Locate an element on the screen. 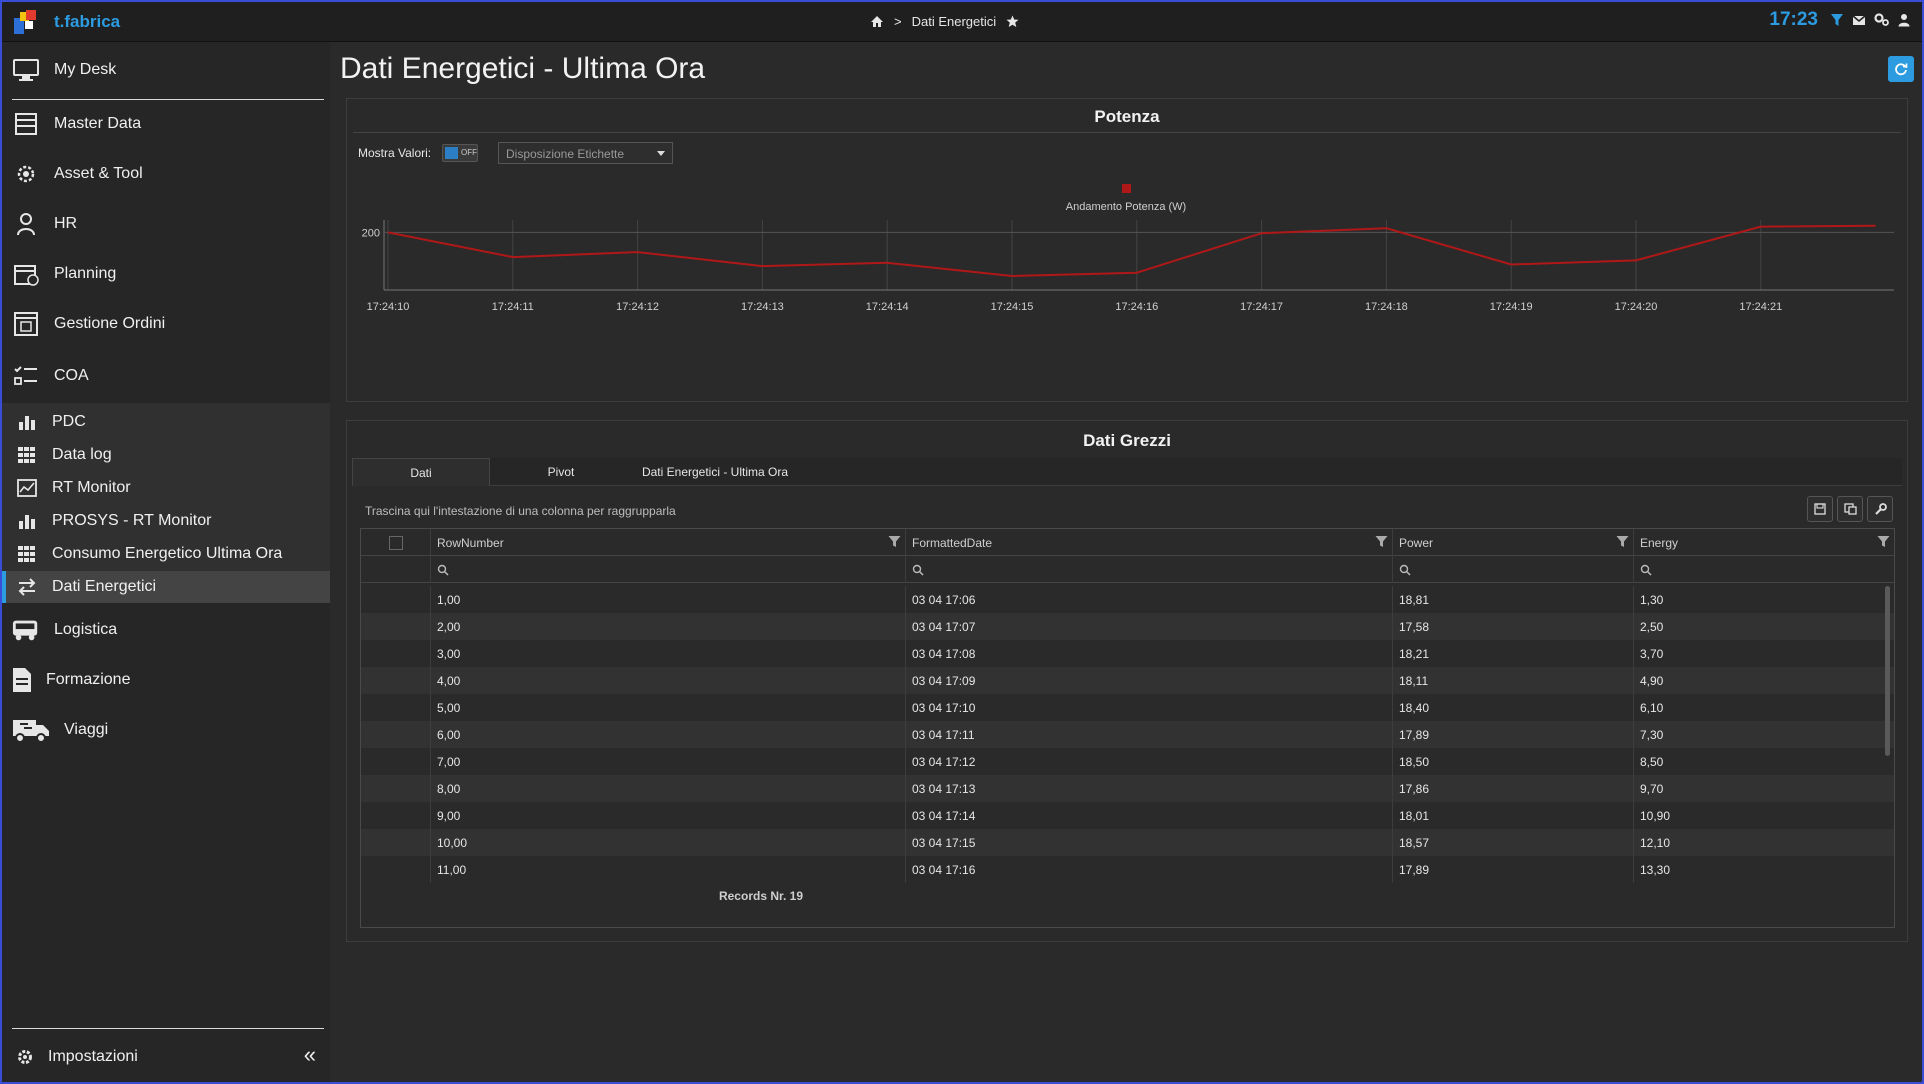 The height and width of the screenshot is (1084, 1924). table-row: 5,00 03 04 17:10 18,40 6,10 is located at coordinates (1127, 707).